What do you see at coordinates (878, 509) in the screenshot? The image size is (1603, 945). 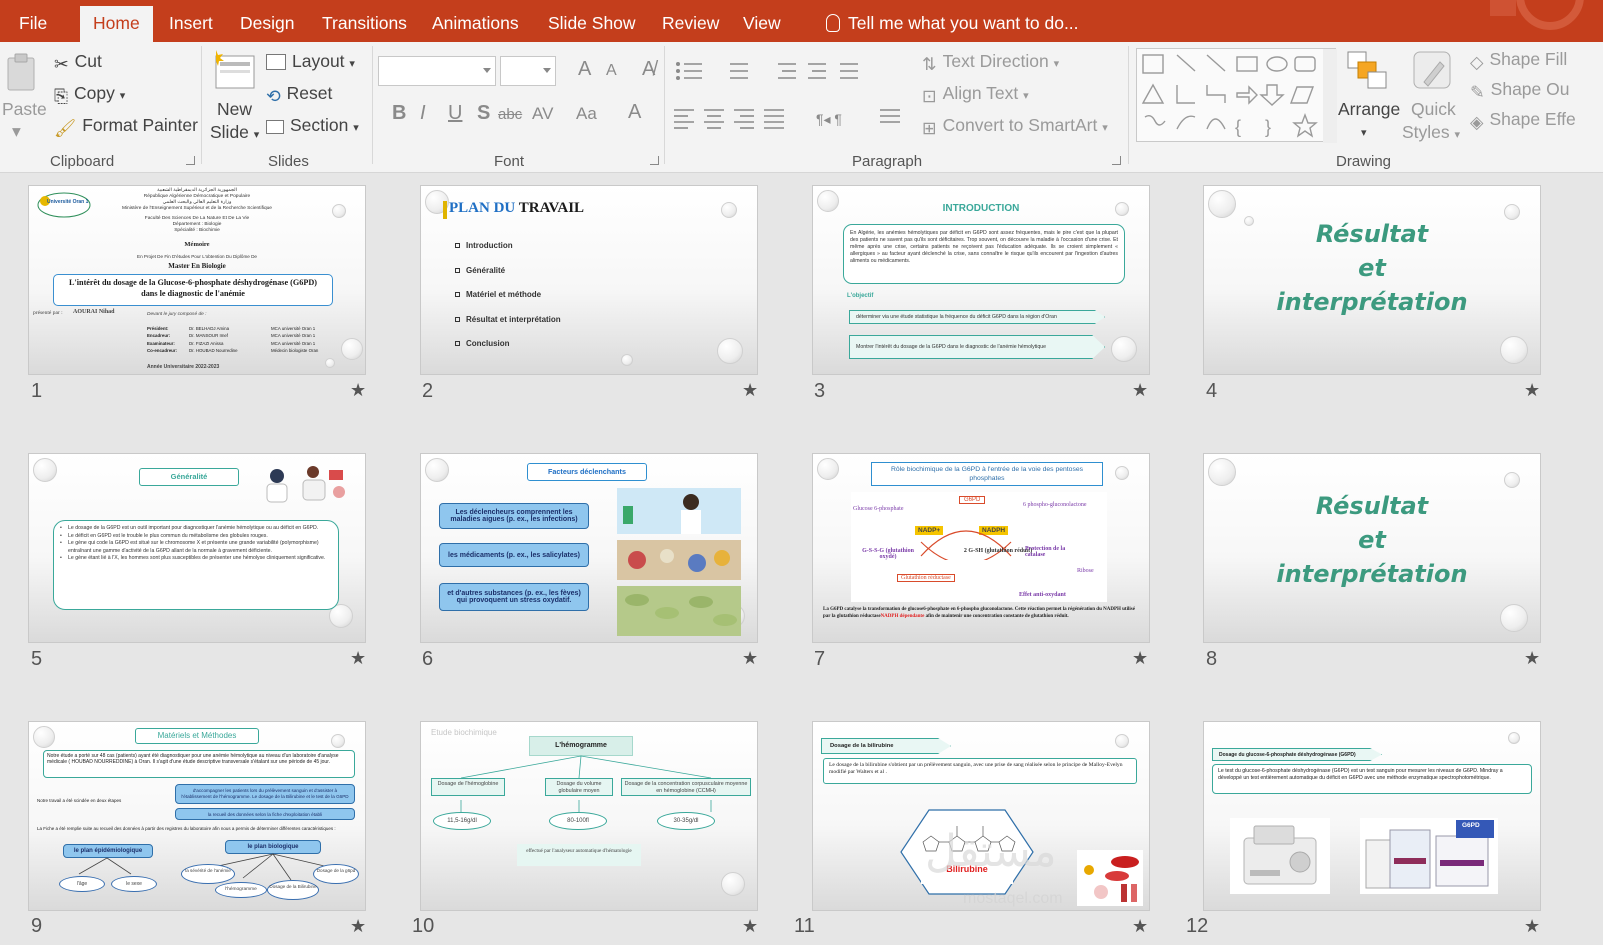 I see `diagram-label: Glucose 6-phosphate` at bounding box center [878, 509].